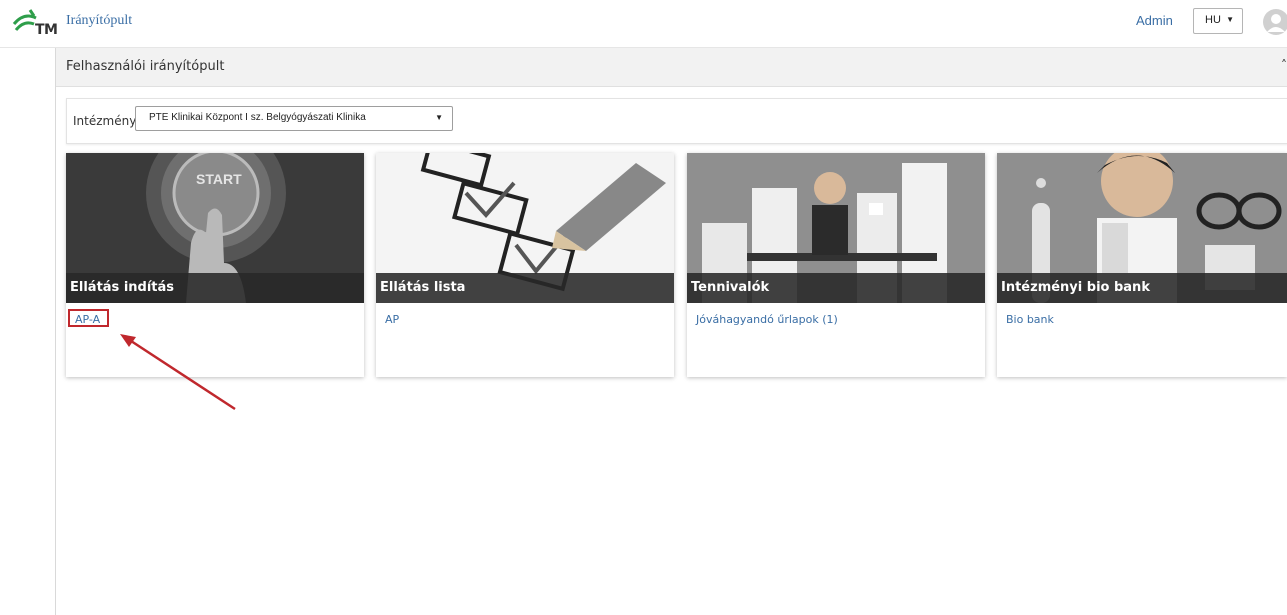  I want to click on institution-label: Intézmény:, so click(106, 121).